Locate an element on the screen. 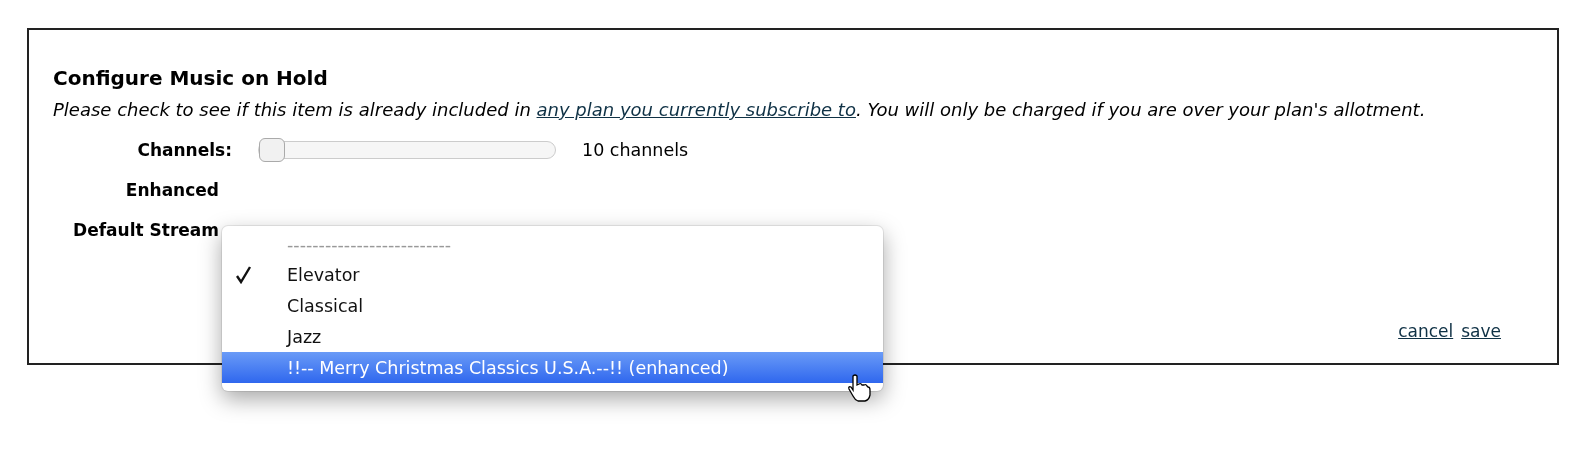 The image size is (1592, 450). menu-item: Elevator is located at coordinates (552, 274).